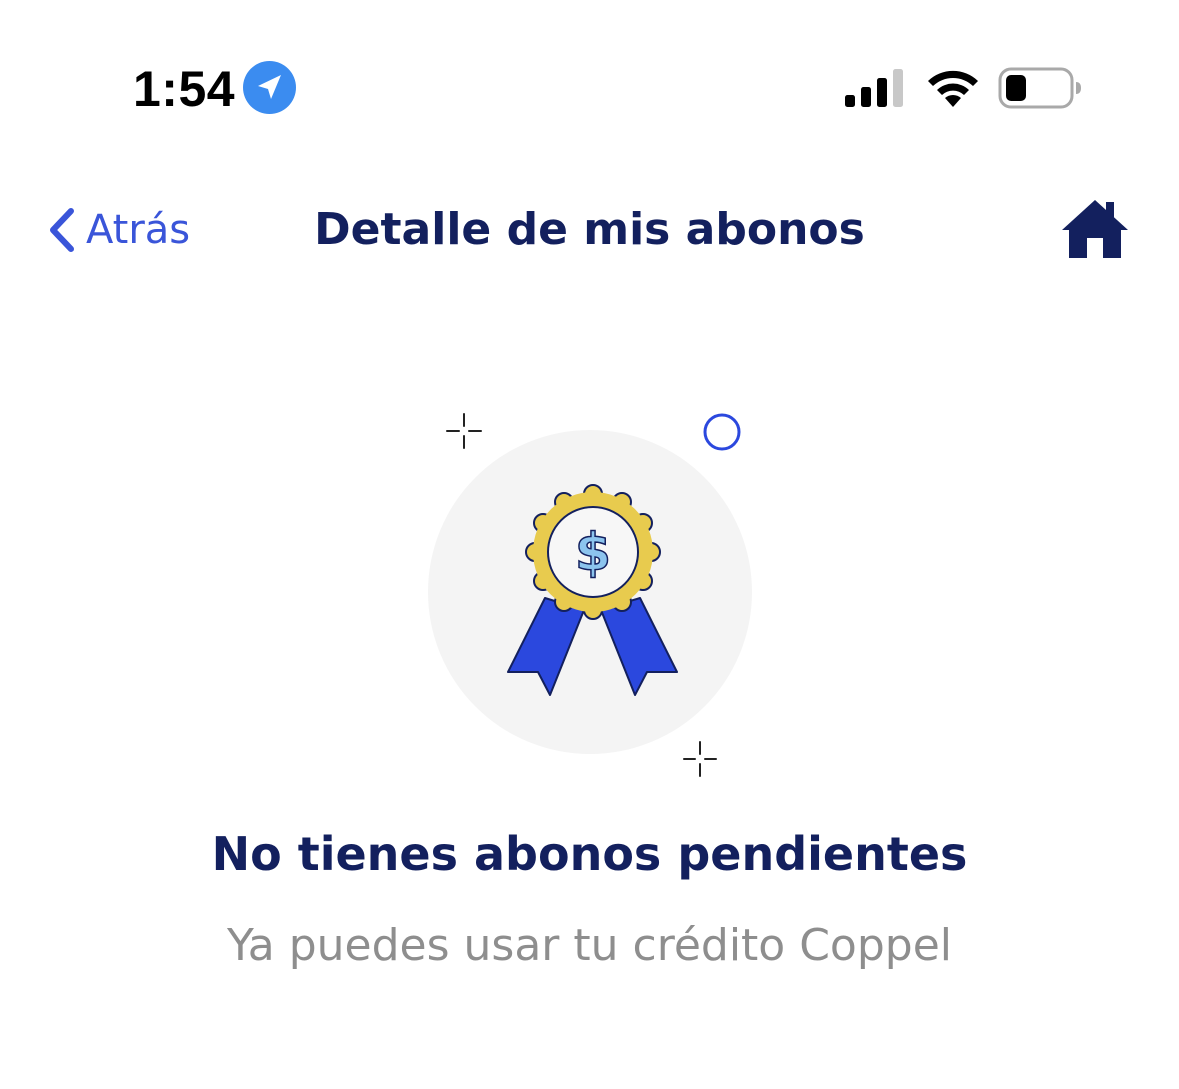  I want to click on award-ribbon-icon: $, so click(590, 595).